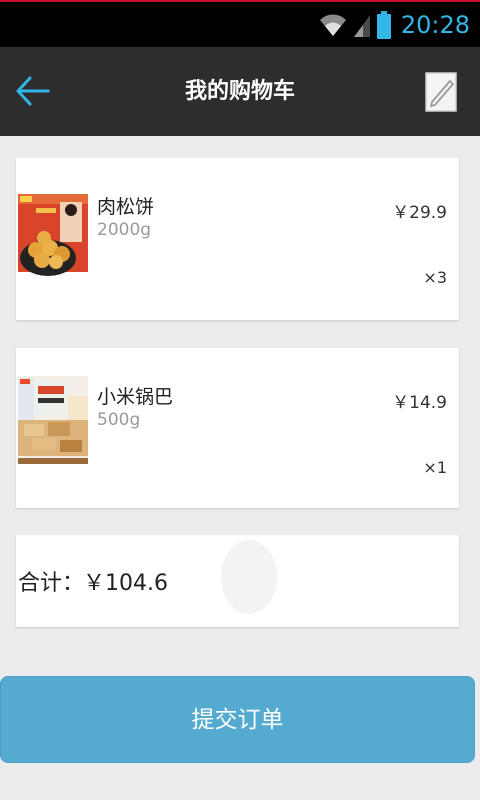 The height and width of the screenshot is (800, 480). I want to click on submit-order-button: 提交订单, so click(237, 719).